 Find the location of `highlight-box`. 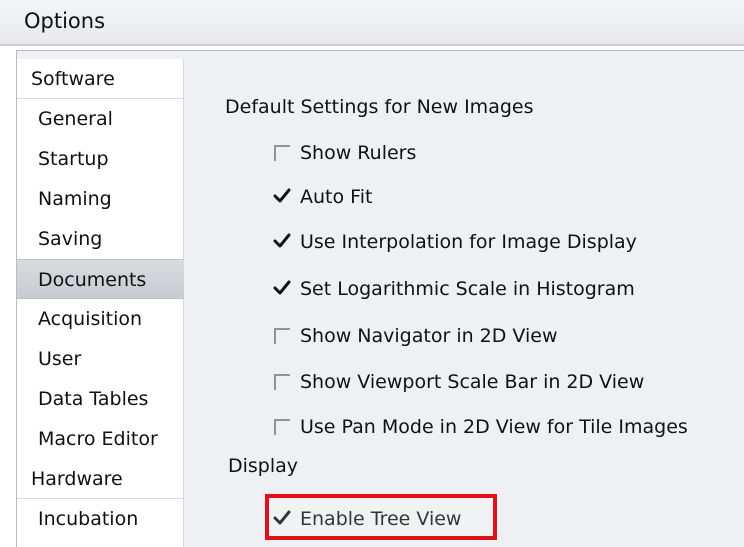

highlight-box is located at coordinates (381, 517).